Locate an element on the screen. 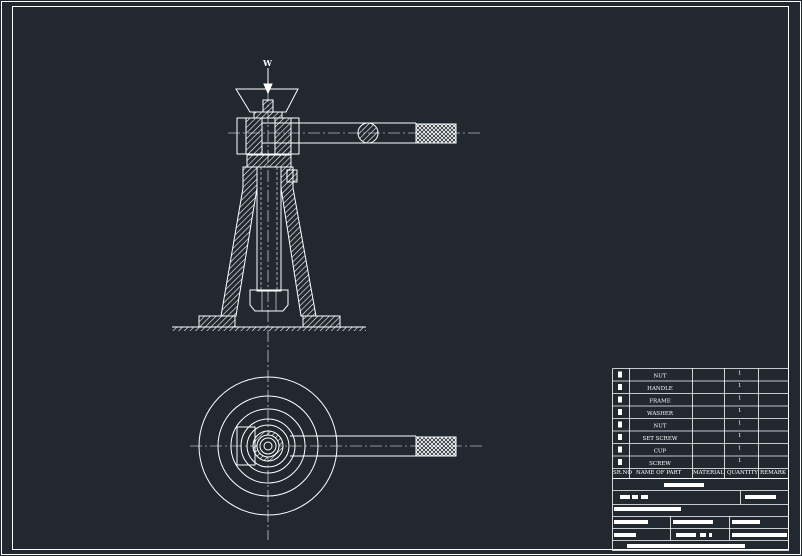 The image size is (802, 556). bom-part-name: HANDLE is located at coordinates (660, 389).